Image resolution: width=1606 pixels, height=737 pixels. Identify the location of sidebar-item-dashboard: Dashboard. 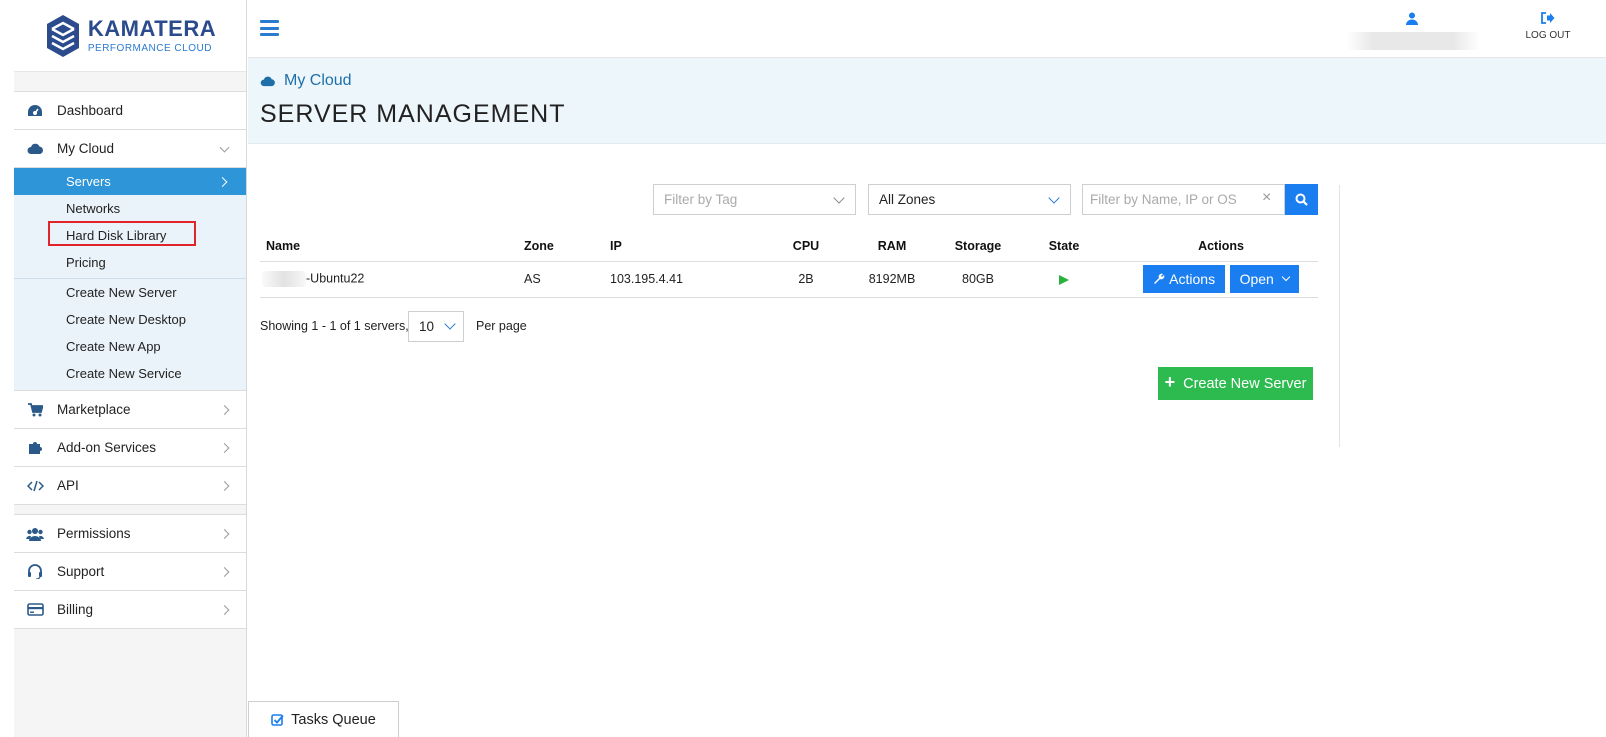
(130, 111).